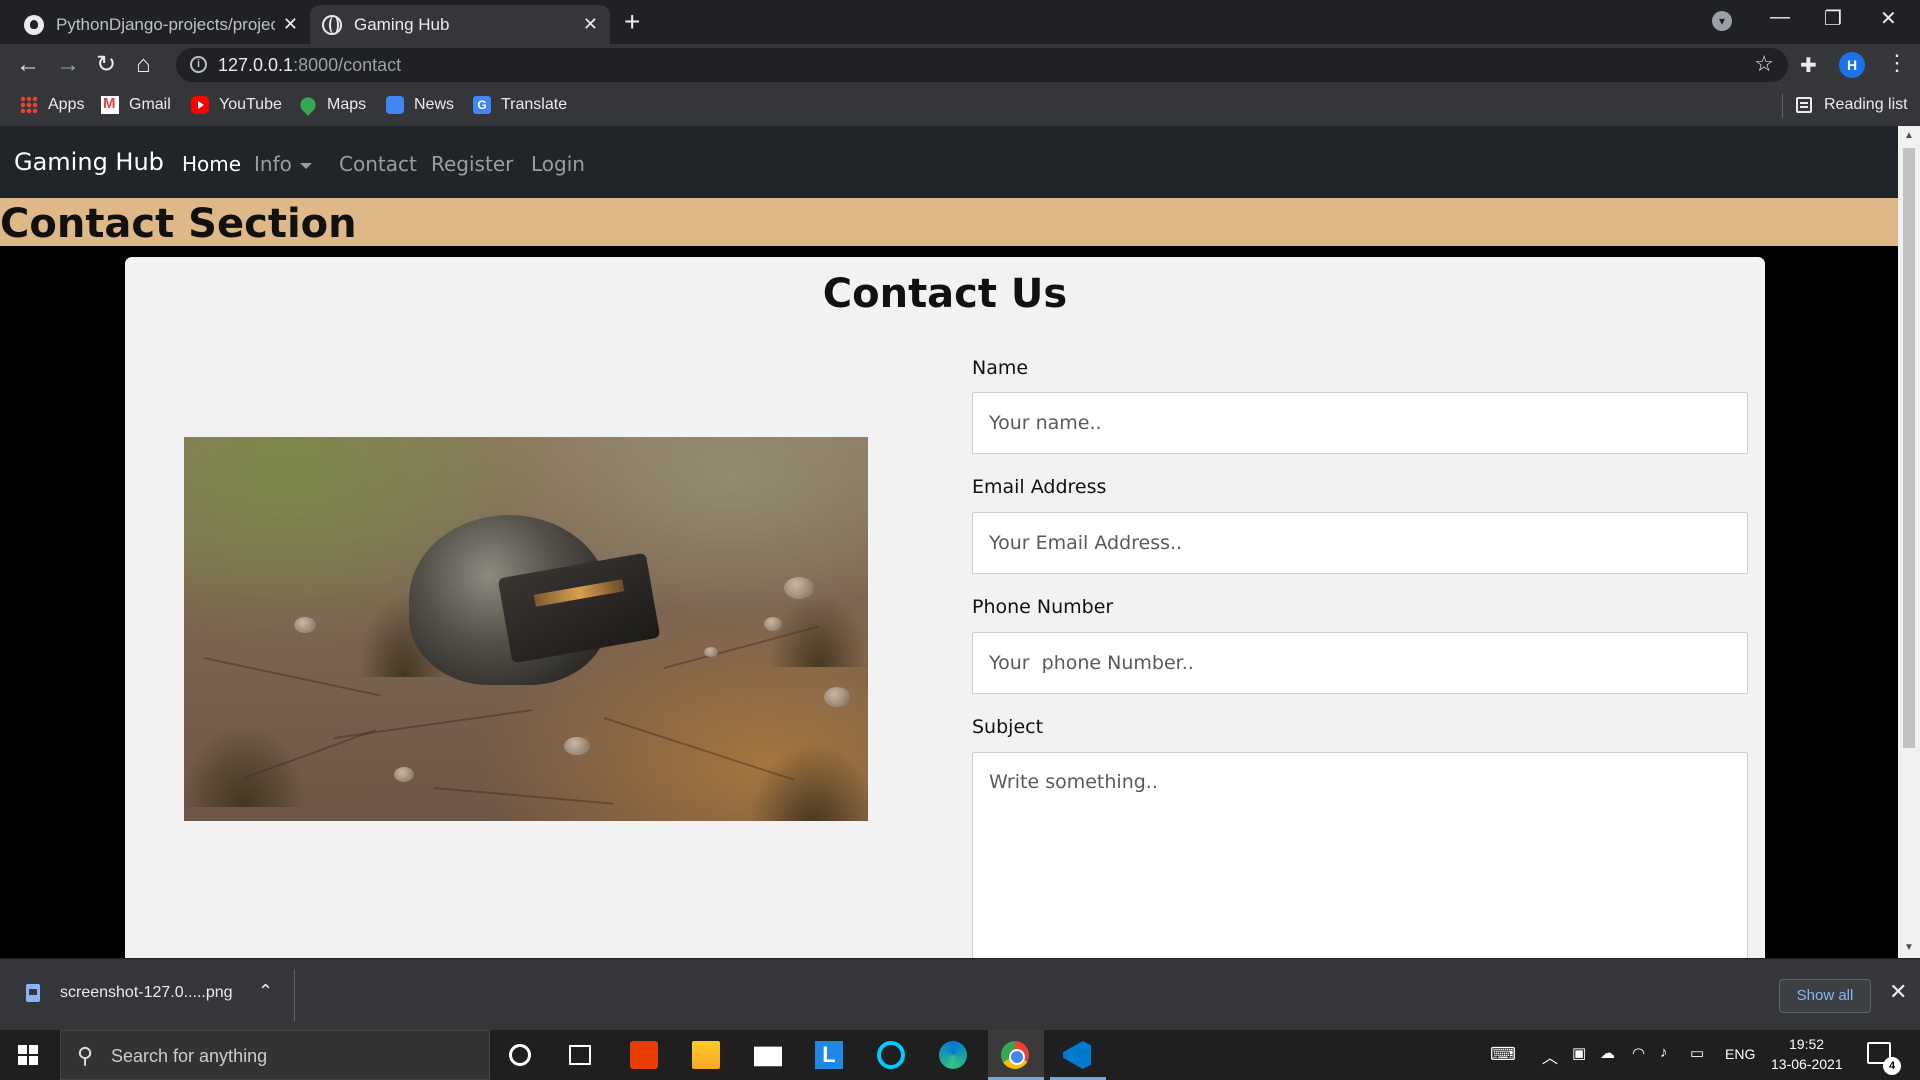 The height and width of the screenshot is (1080, 1920). Describe the element at coordinates (1897, 63) in the screenshot. I see `browser-menu-icon: ⋮` at that location.